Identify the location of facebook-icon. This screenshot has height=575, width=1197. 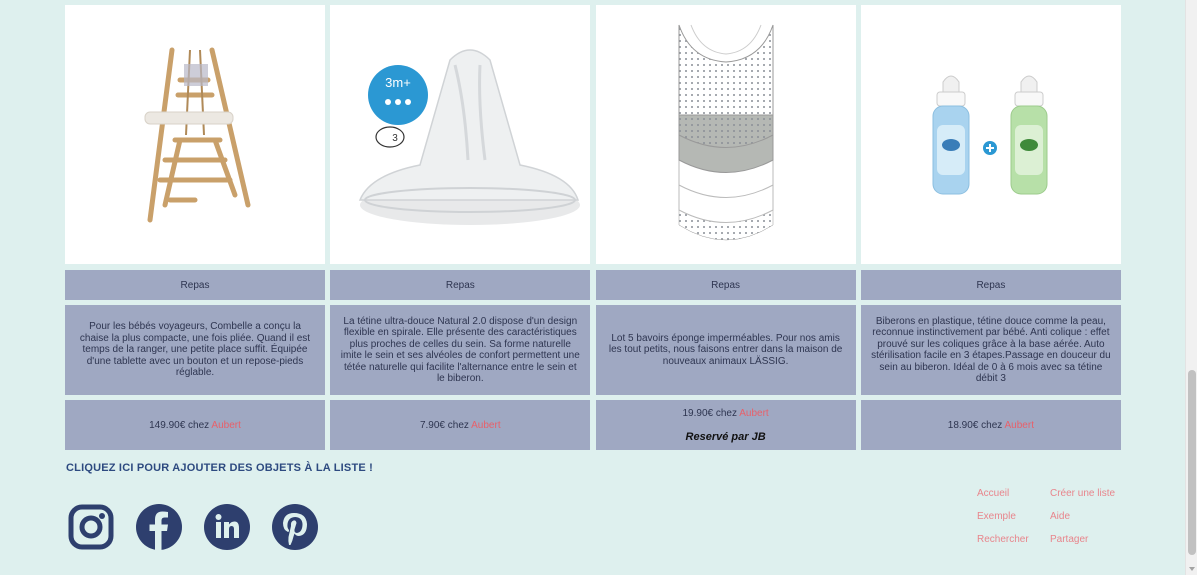
(158, 526).